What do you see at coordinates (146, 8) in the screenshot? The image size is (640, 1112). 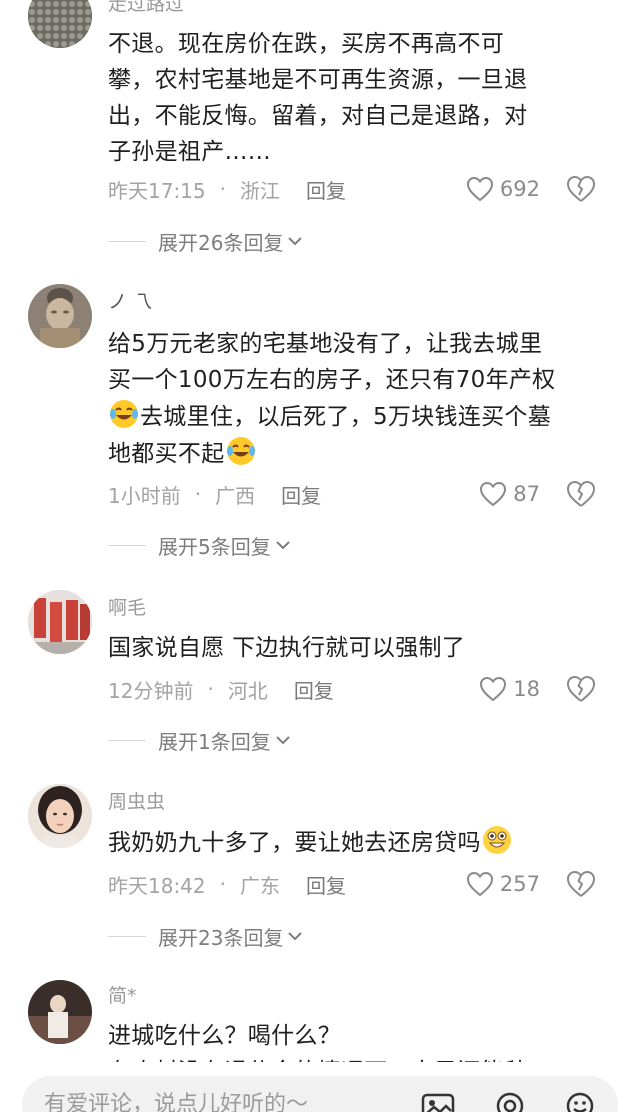 I see `comment-username: 走过路过` at bounding box center [146, 8].